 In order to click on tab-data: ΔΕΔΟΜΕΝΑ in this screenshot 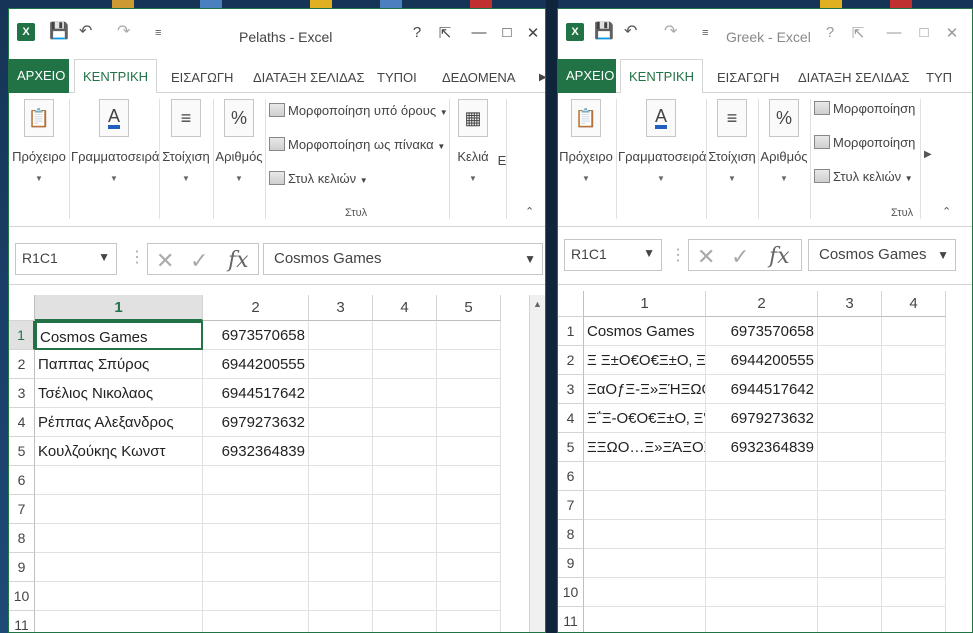, I will do `click(478, 78)`.